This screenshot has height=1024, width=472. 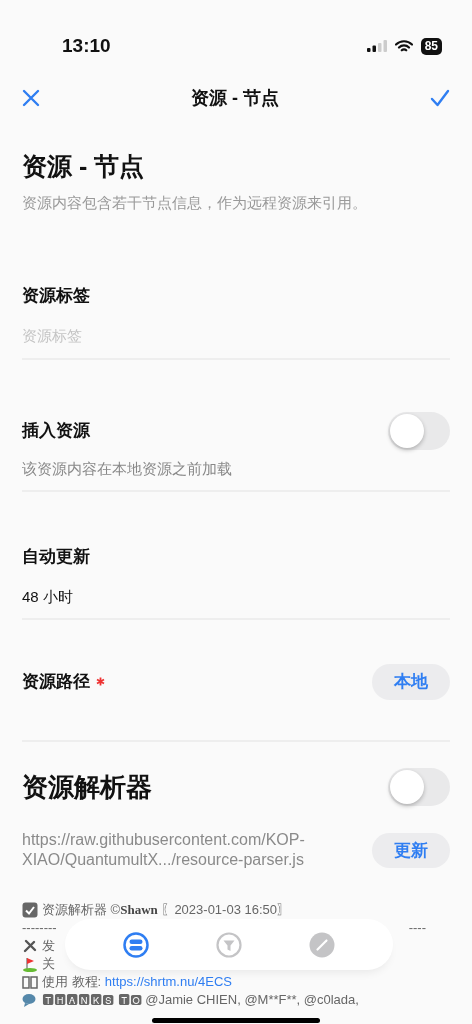 I want to click on pencil-icon, so click(x=322, y=944).